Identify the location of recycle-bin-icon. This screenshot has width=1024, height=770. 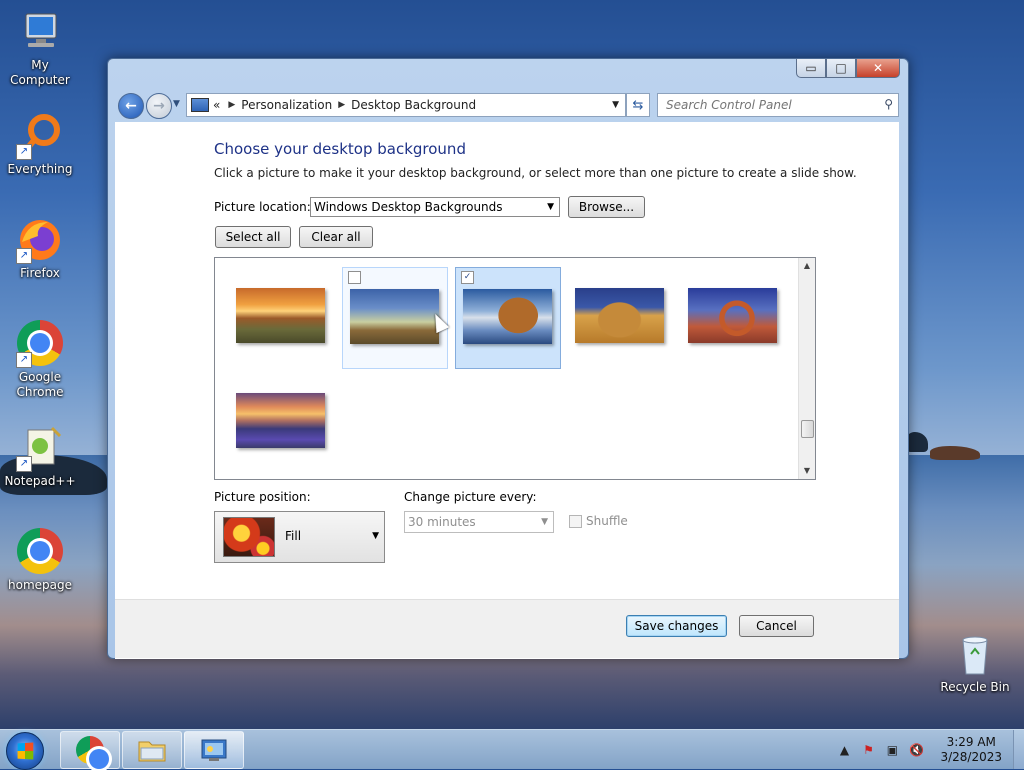
(975, 654).